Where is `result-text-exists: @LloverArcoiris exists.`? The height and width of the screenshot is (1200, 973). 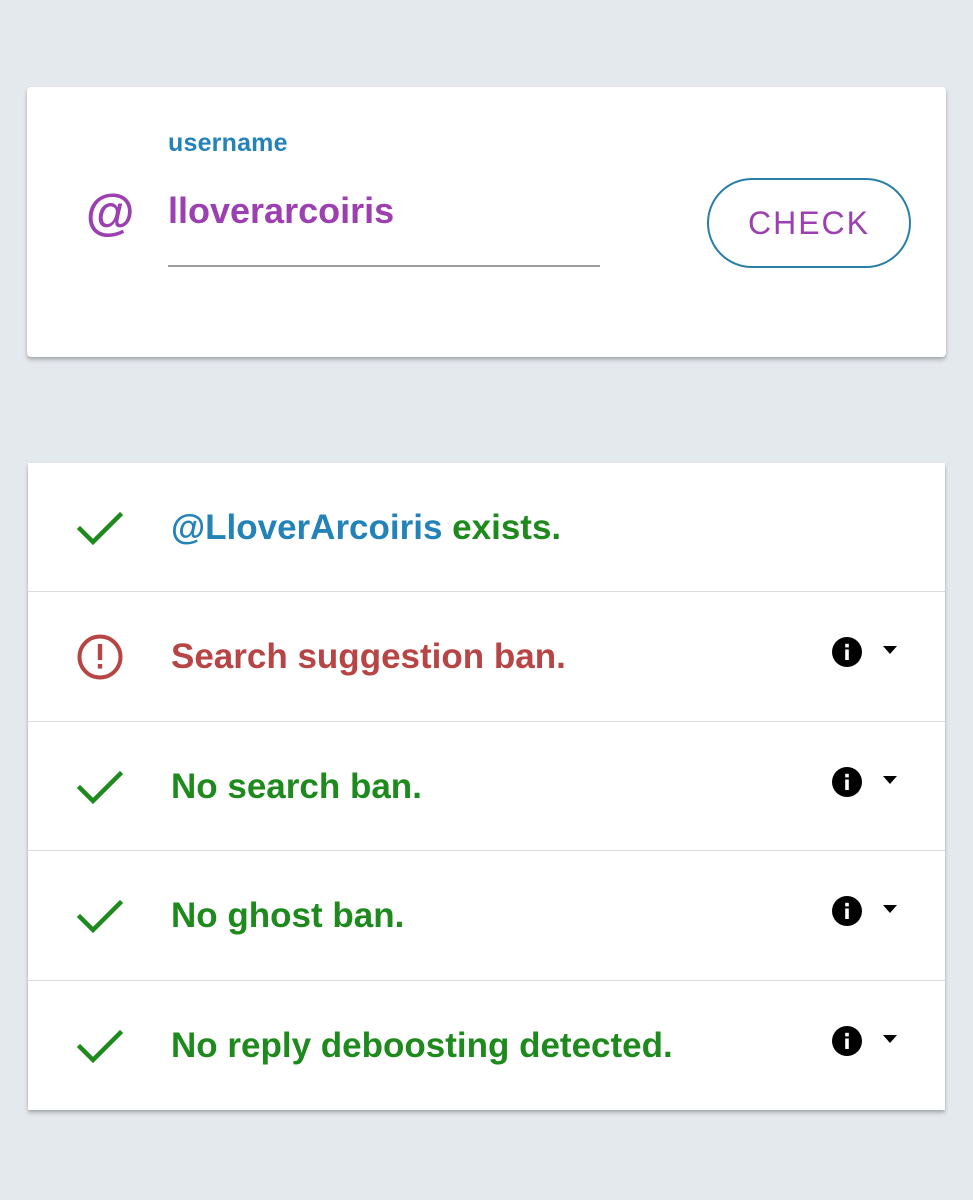 result-text-exists: @LloverArcoiris exists. is located at coordinates (366, 527).